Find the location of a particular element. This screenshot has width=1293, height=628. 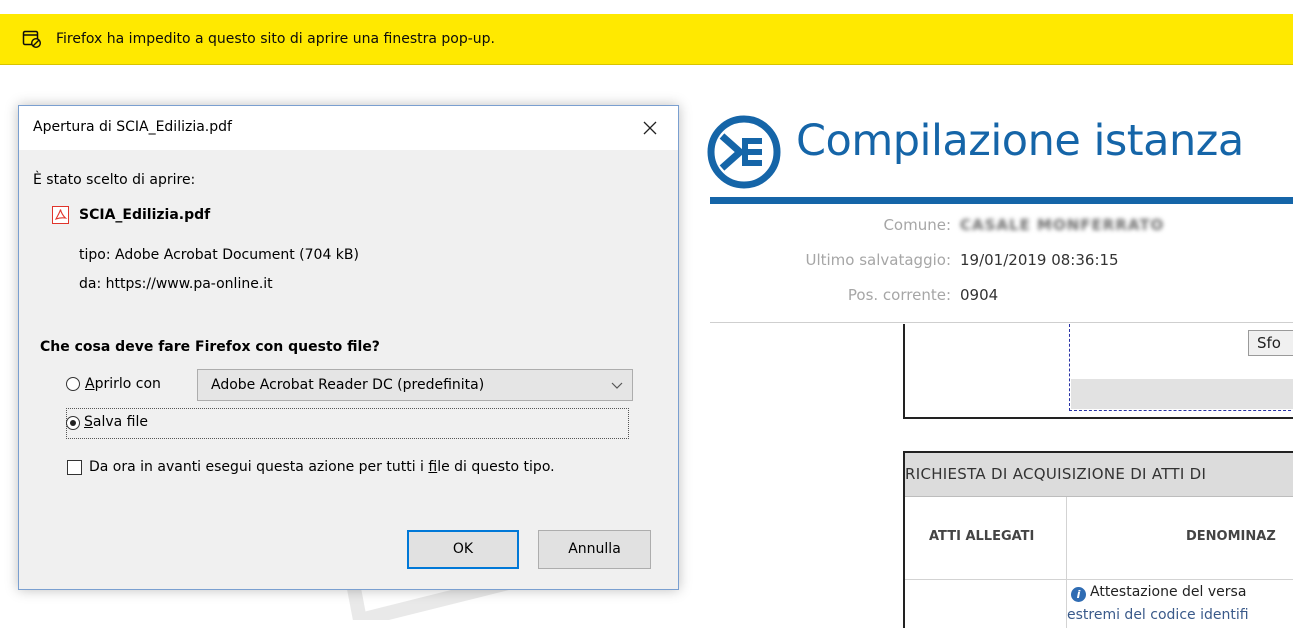

column-header-denominazione: DENOMINAZ is located at coordinates (1180, 538).